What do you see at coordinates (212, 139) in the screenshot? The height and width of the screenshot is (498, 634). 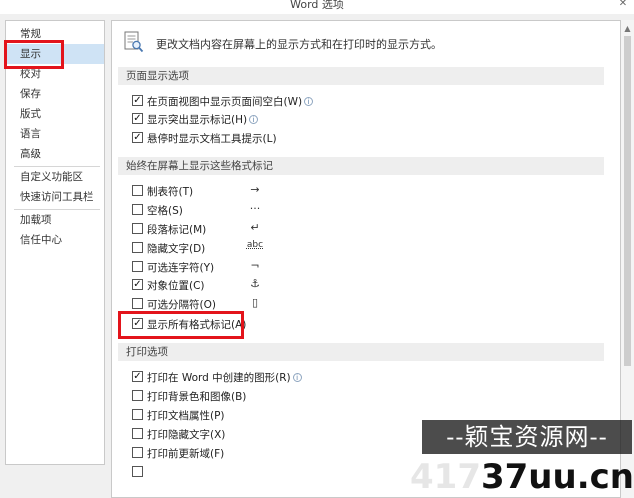 I see `option-label: 悬停时显示文档工具提示(L)` at bounding box center [212, 139].